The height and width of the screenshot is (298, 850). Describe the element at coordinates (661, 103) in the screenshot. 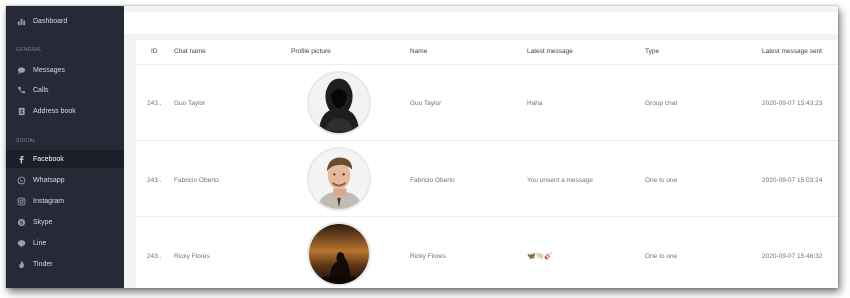

I see `cell-type: Group chat` at that location.